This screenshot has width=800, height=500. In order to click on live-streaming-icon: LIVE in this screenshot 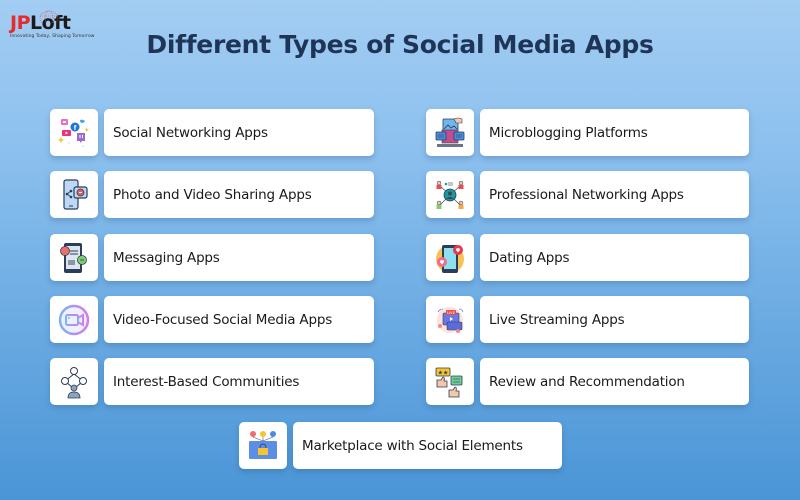, I will do `click(450, 319)`.